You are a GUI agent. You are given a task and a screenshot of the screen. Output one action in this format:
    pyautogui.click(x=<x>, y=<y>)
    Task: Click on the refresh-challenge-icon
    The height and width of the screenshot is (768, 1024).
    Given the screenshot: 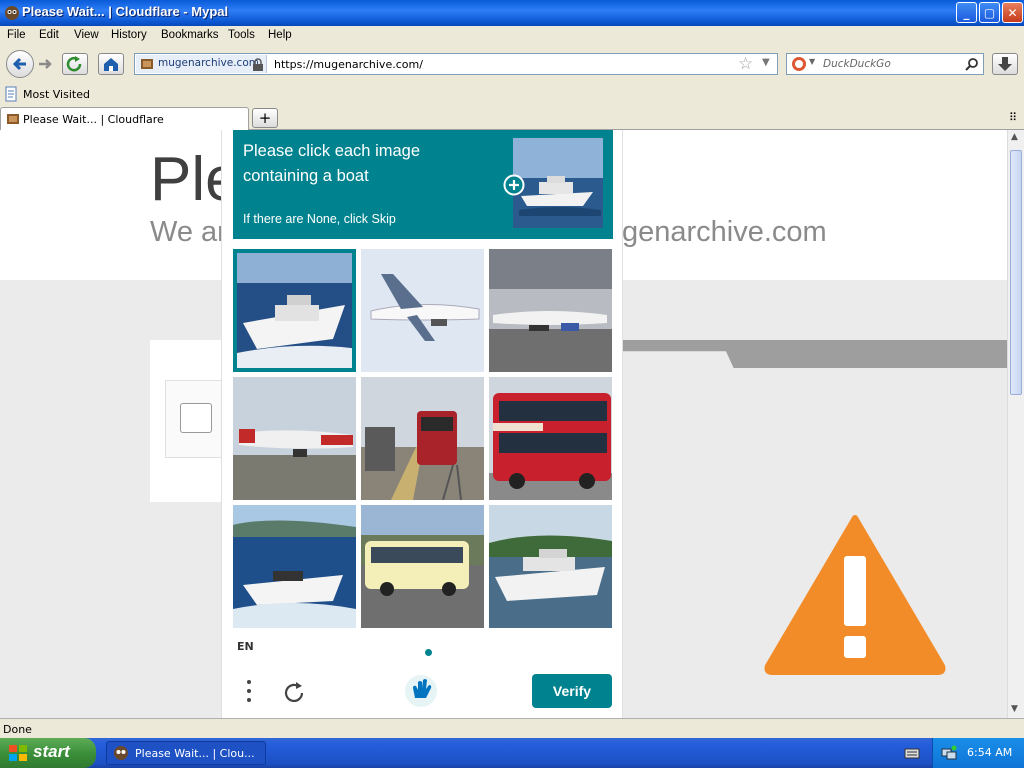 What is the action you would take?
    pyautogui.click(x=295, y=693)
    